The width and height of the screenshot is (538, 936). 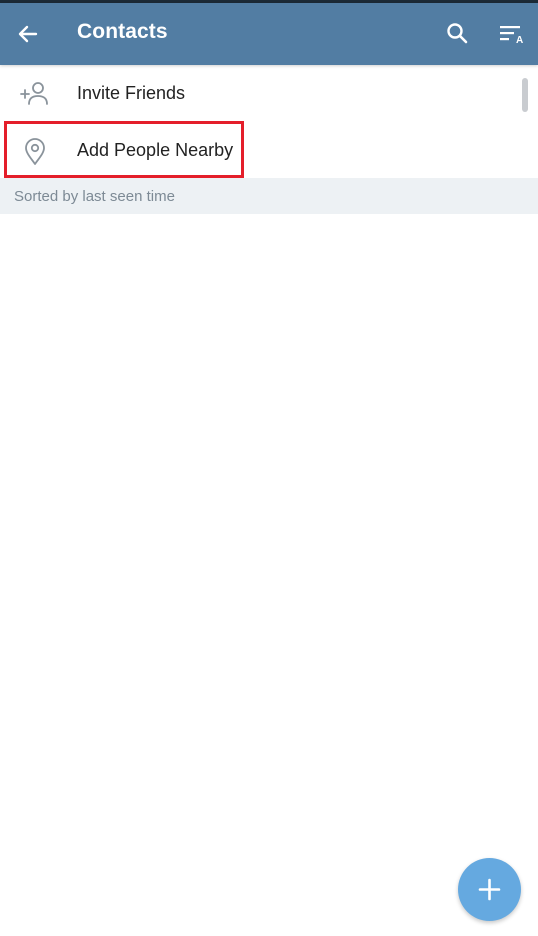 I want to click on search-icon, so click(x=457, y=33).